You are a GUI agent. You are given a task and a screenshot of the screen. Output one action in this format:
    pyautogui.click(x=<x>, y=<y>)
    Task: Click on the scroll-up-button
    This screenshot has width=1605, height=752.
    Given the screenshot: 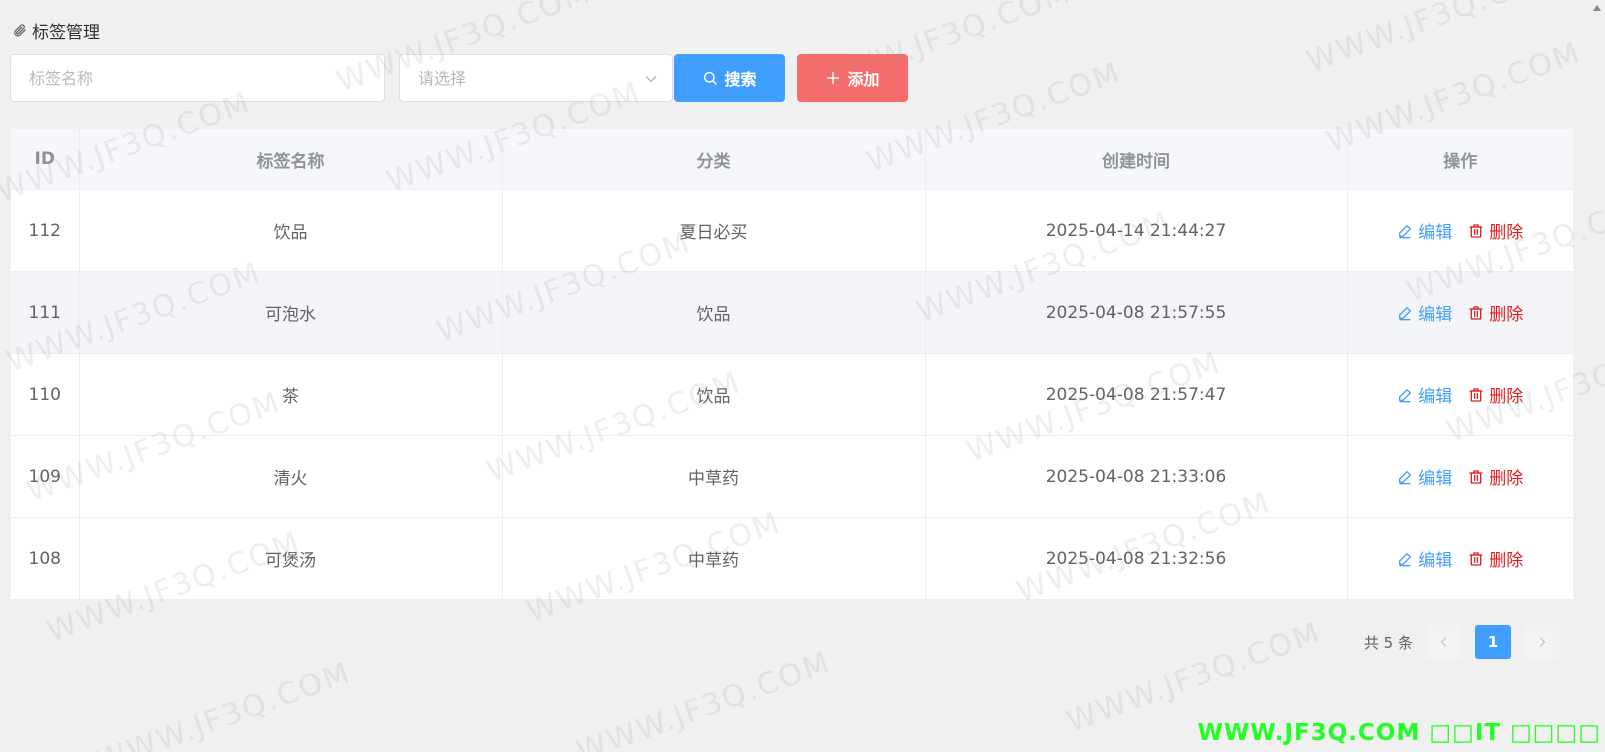 What is the action you would take?
    pyautogui.click(x=1597, y=8)
    